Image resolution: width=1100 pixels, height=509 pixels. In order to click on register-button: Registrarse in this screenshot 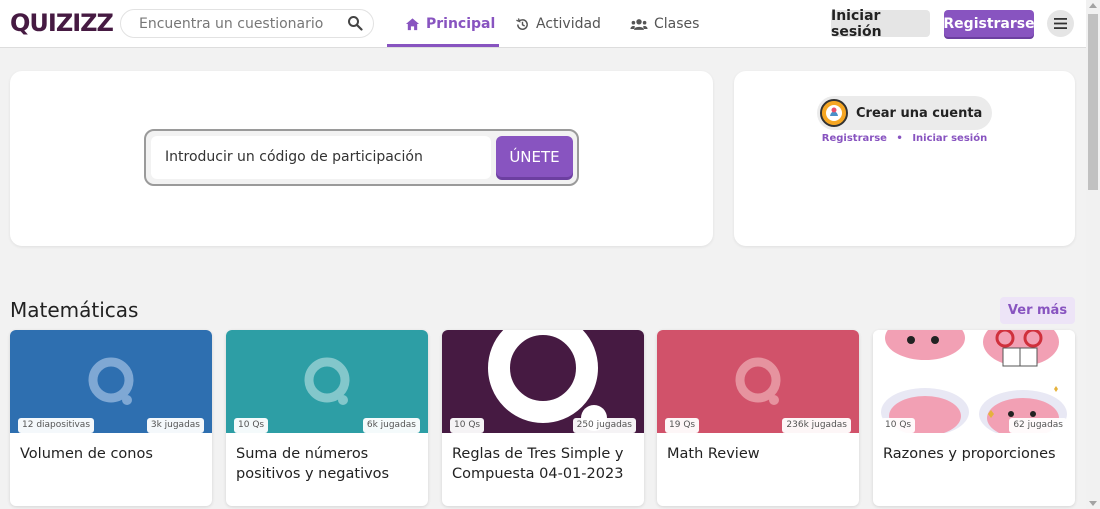, I will do `click(989, 23)`.